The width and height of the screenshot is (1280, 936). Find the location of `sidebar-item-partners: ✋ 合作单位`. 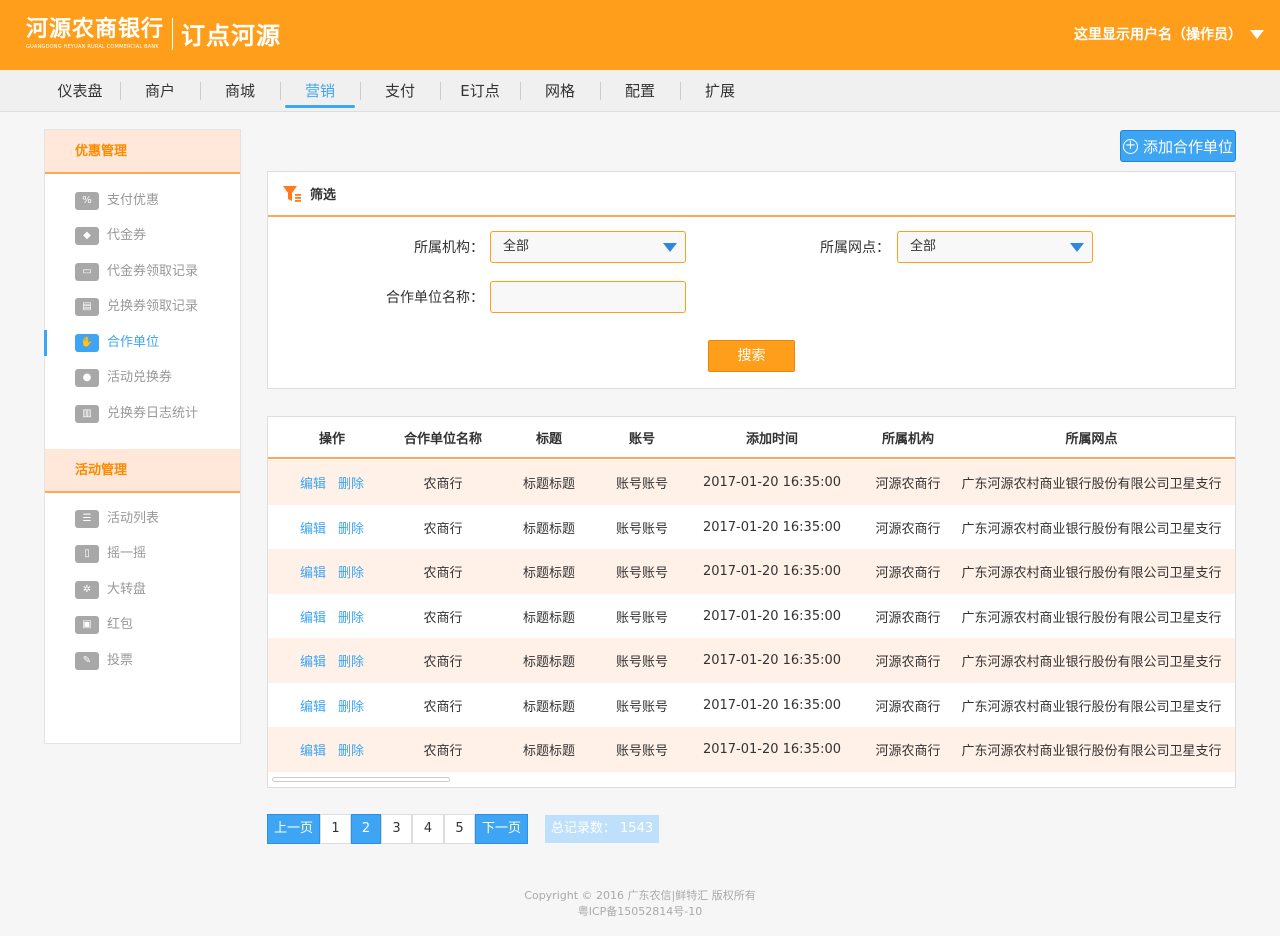

sidebar-item-partners: ✋ 合作单位 is located at coordinates (142, 343).